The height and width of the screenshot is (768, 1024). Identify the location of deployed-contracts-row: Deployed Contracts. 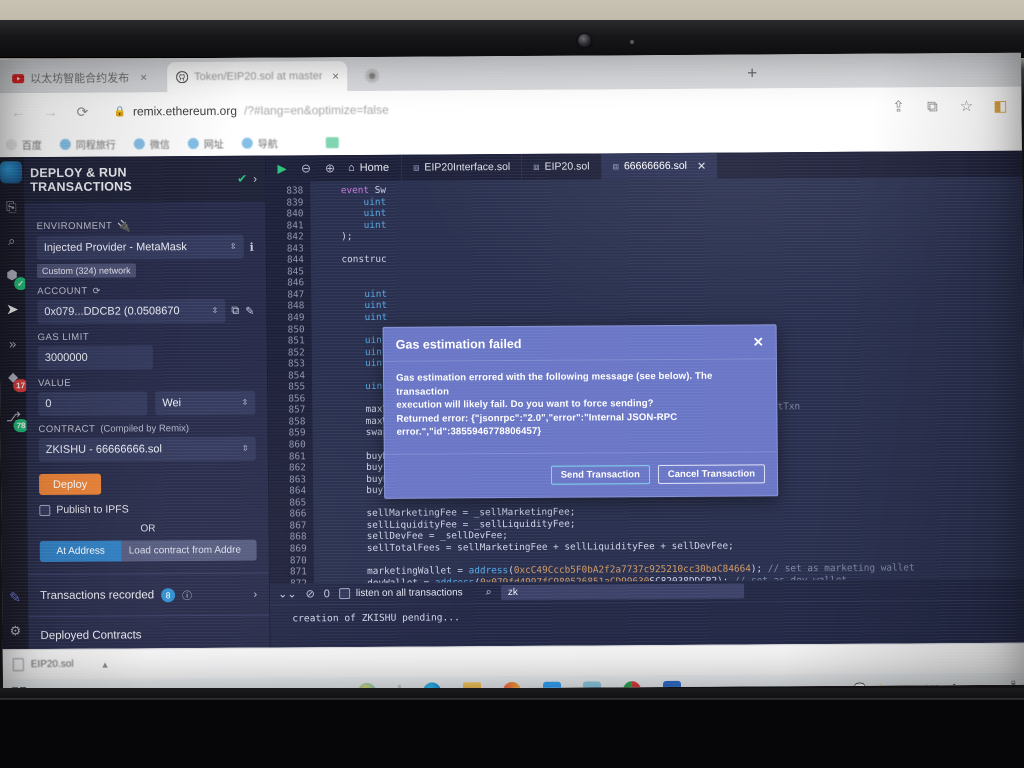
(148, 633).